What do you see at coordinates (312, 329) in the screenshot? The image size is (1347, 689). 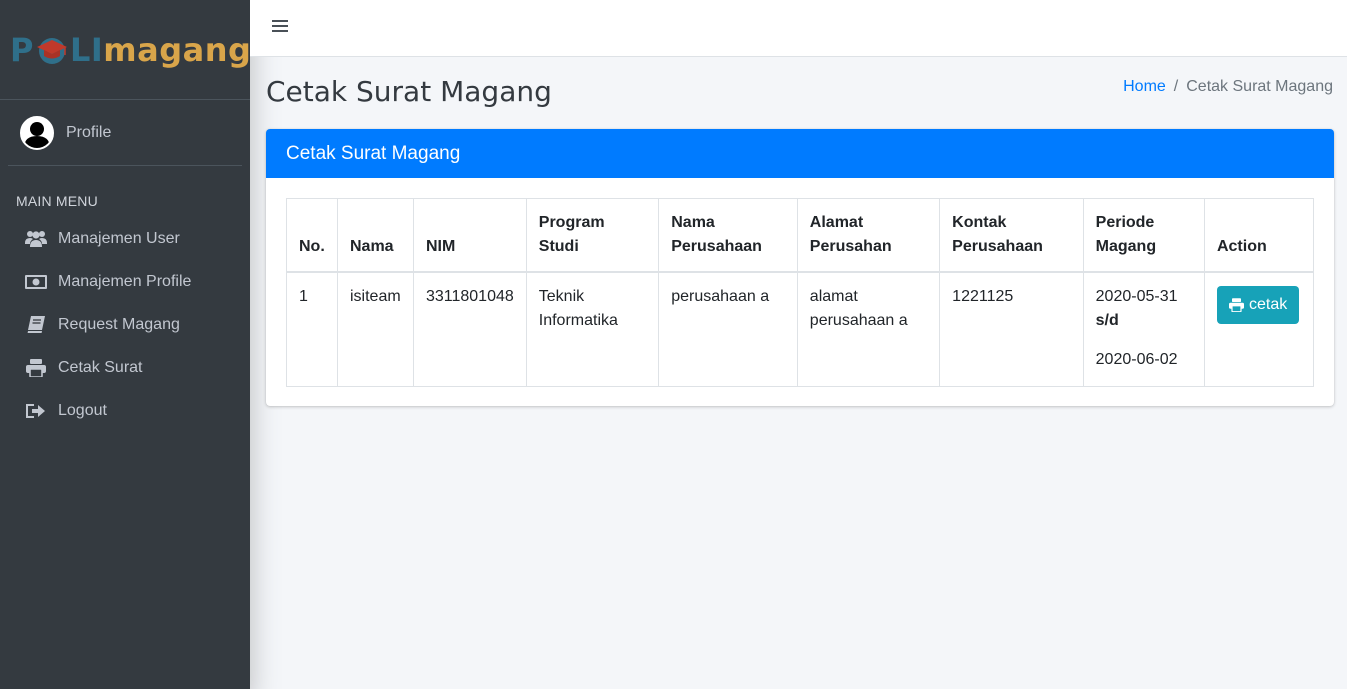 I see `cell-no: 1` at bounding box center [312, 329].